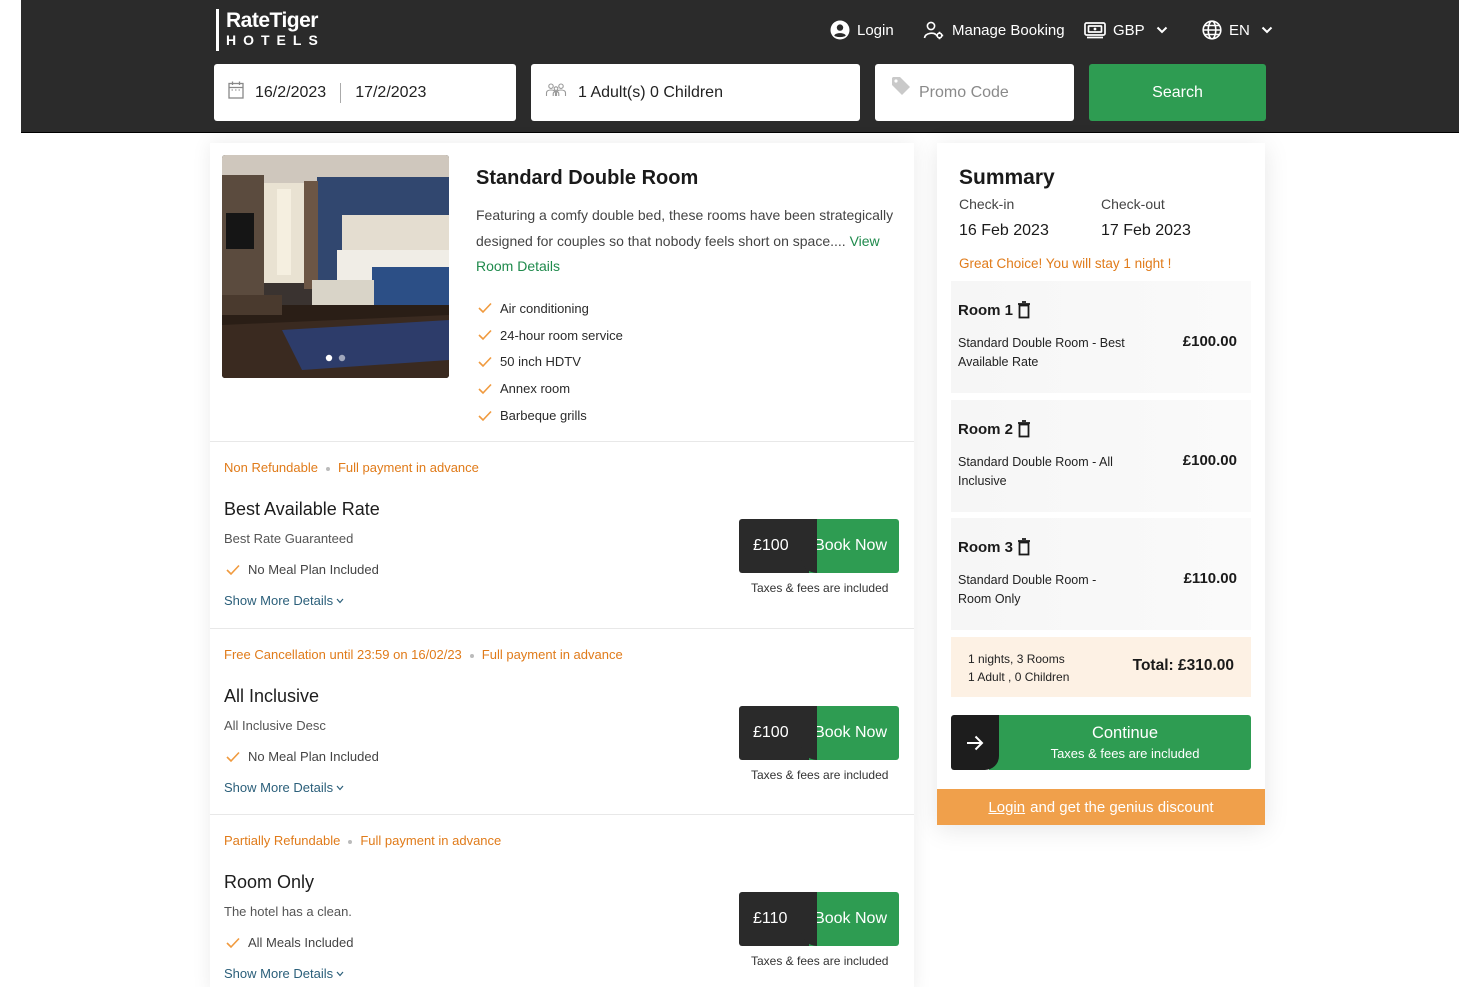 The height and width of the screenshot is (987, 1480). I want to click on brand-name: RateTiger, so click(272, 20).